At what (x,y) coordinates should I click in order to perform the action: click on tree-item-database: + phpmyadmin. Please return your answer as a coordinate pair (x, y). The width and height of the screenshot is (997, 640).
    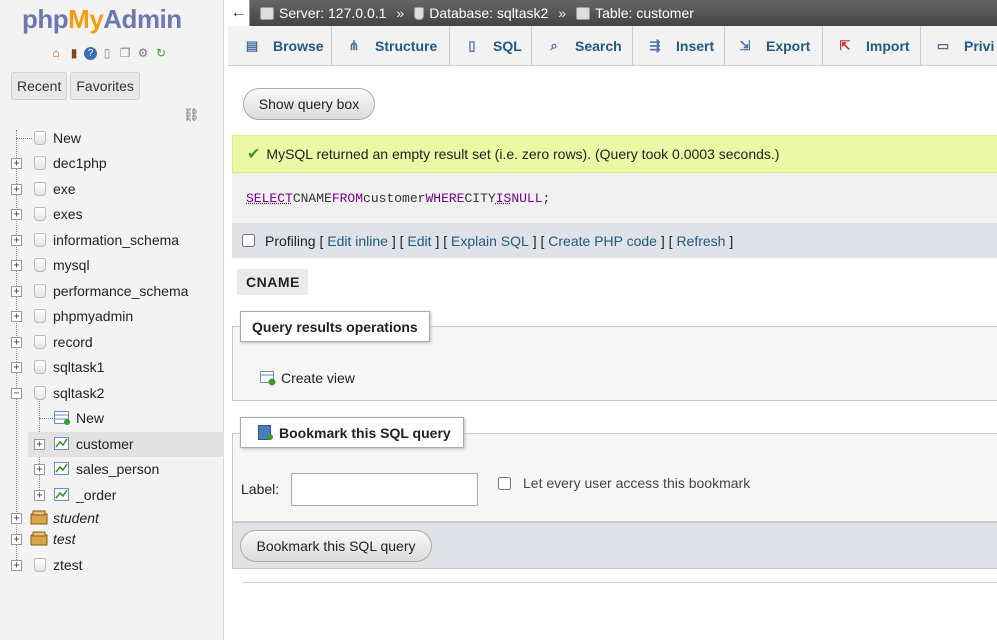
    Looking at the image, I should click on (112, 316).